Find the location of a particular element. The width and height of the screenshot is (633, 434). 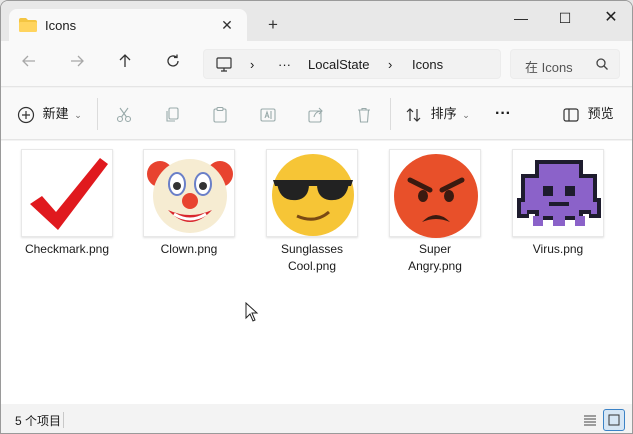

checkmark-icon is located at coordinates (69, 194).